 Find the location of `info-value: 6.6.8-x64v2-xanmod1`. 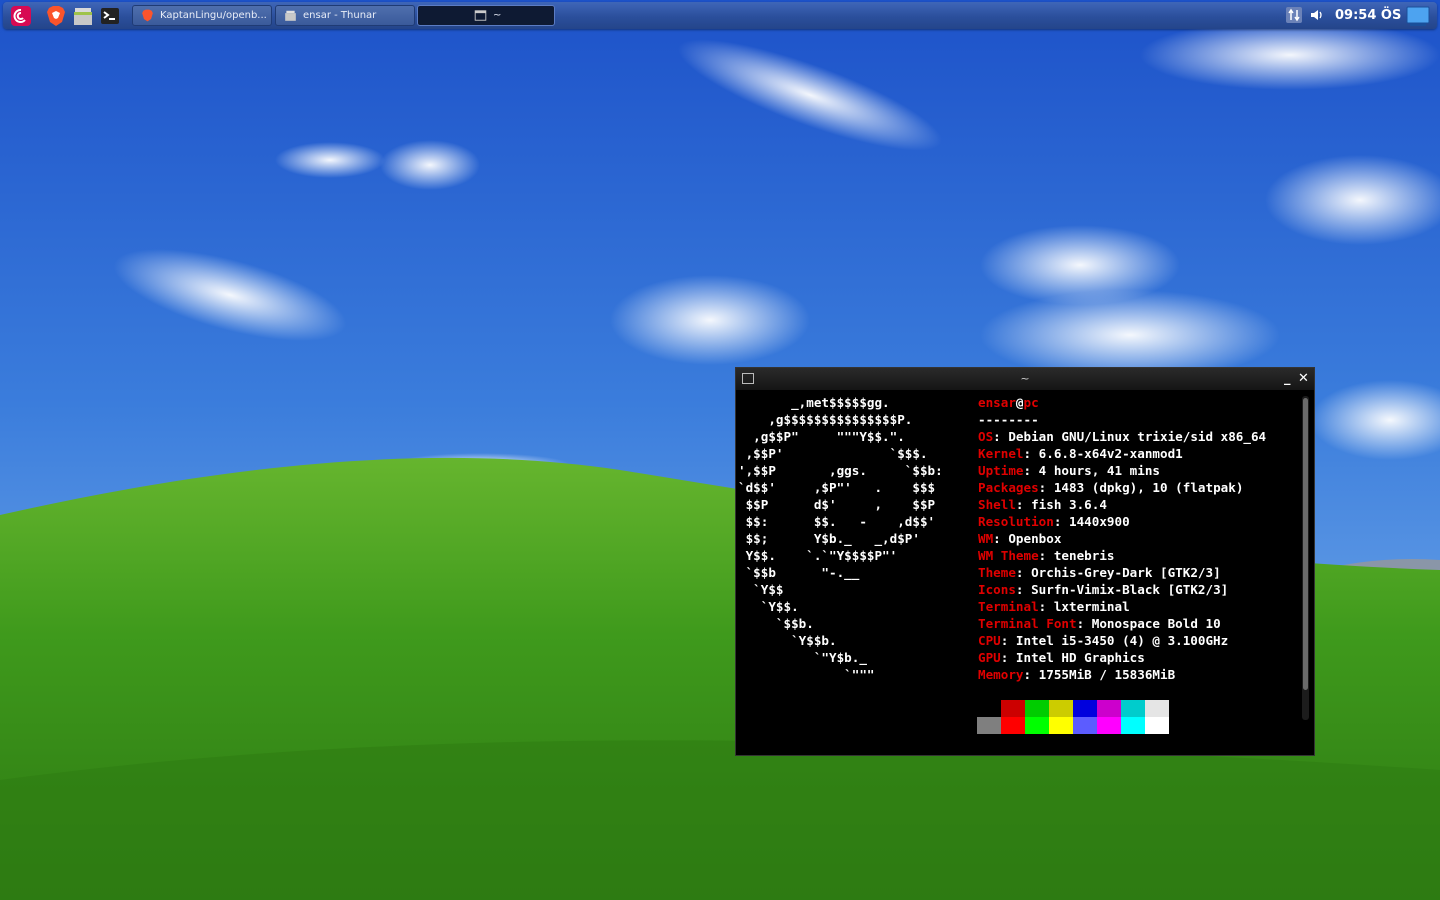

info-value: 6.6.8-x64v2-xanmod1 is located at coordinates (1110, 453).